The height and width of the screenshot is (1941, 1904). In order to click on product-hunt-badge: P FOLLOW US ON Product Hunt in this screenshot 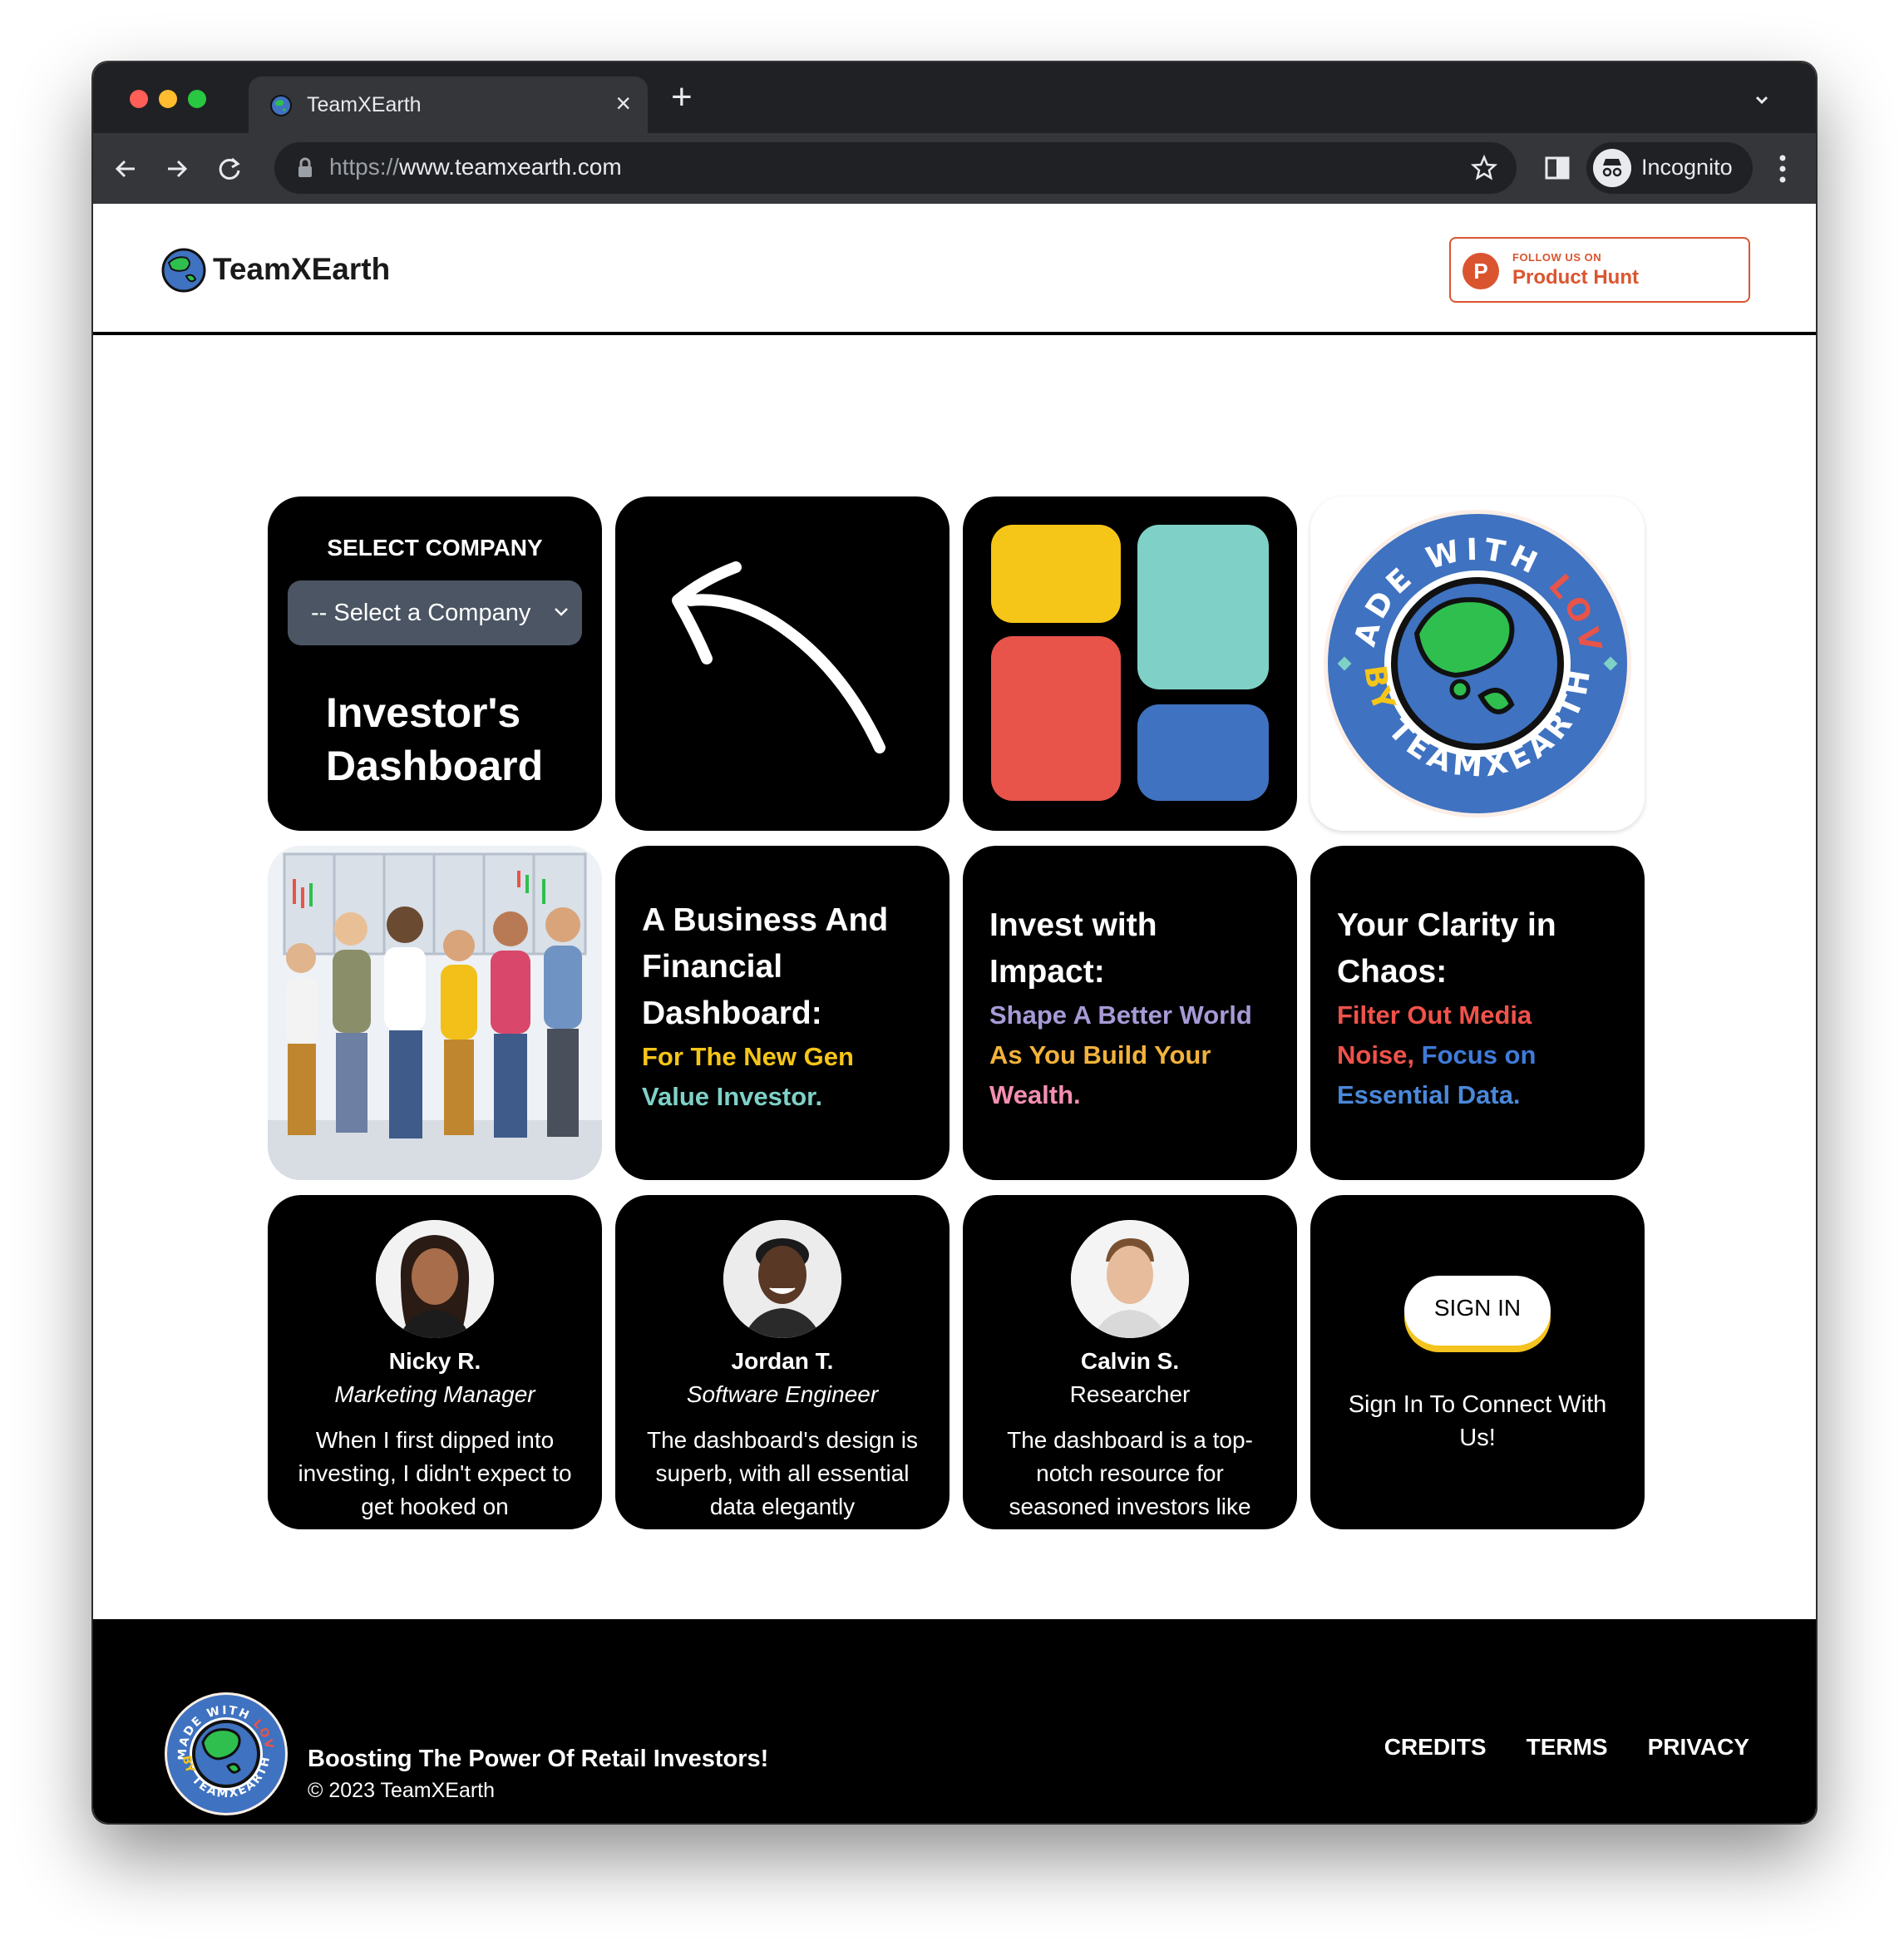, I will do `click(1599, 270)`.